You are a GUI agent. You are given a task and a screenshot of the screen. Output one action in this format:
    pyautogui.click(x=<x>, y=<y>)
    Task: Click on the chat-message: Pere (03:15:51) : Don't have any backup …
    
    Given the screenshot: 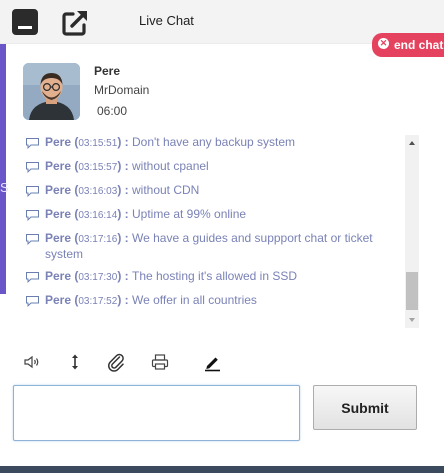 What is the action you would take?
    pyautogui.click(x=212, y=143)
    